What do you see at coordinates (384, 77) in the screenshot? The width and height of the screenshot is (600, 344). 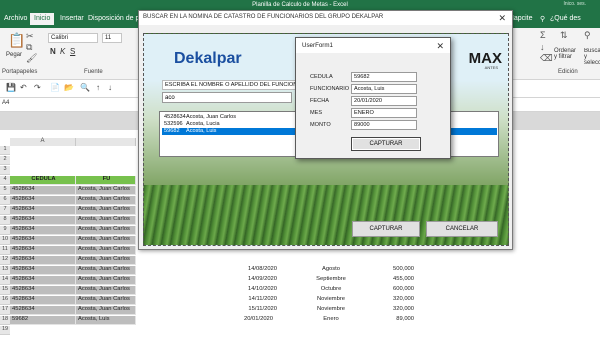 I see `cedula-field: 59682` at bounding box center [384, 77].